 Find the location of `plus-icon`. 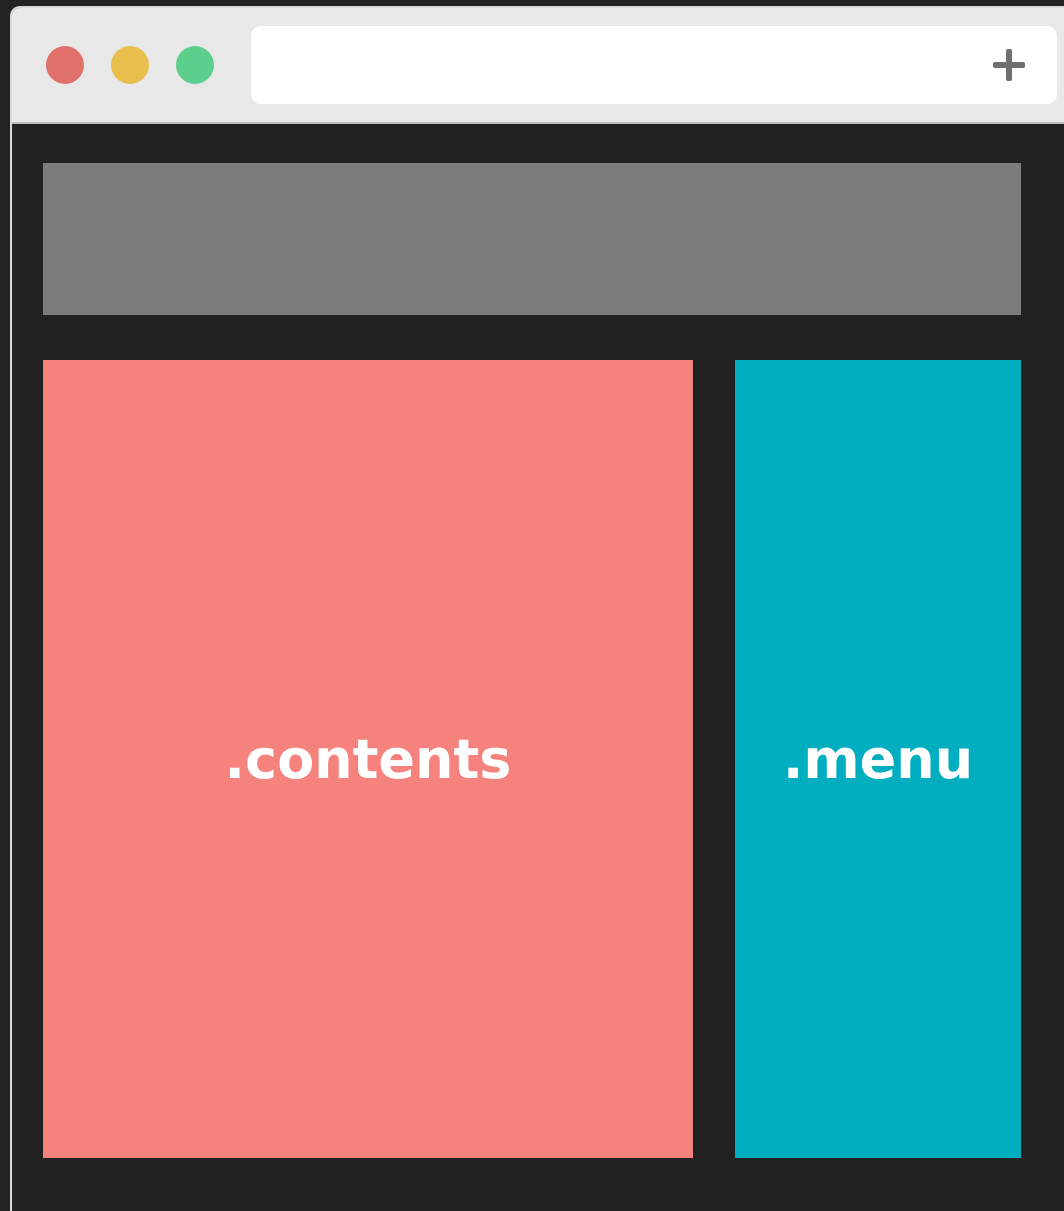

plus-icon is located at coordinates (1009, 65).